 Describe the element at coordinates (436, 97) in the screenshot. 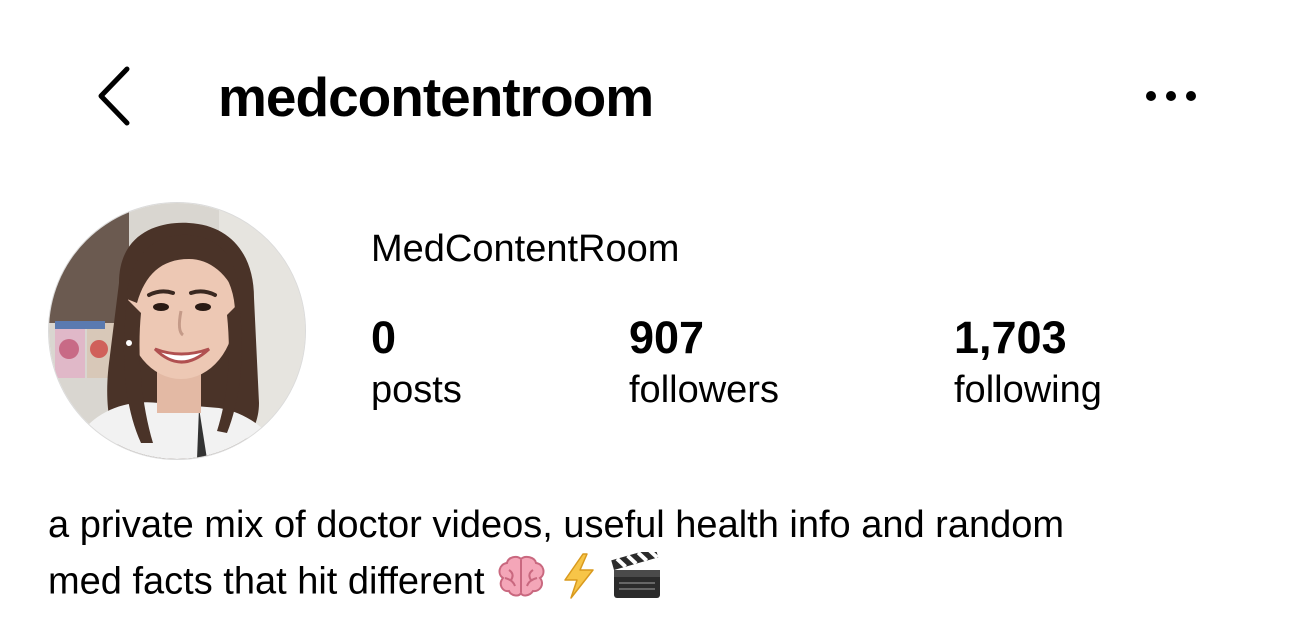

I see `header-username: medcontentroom` at that location.